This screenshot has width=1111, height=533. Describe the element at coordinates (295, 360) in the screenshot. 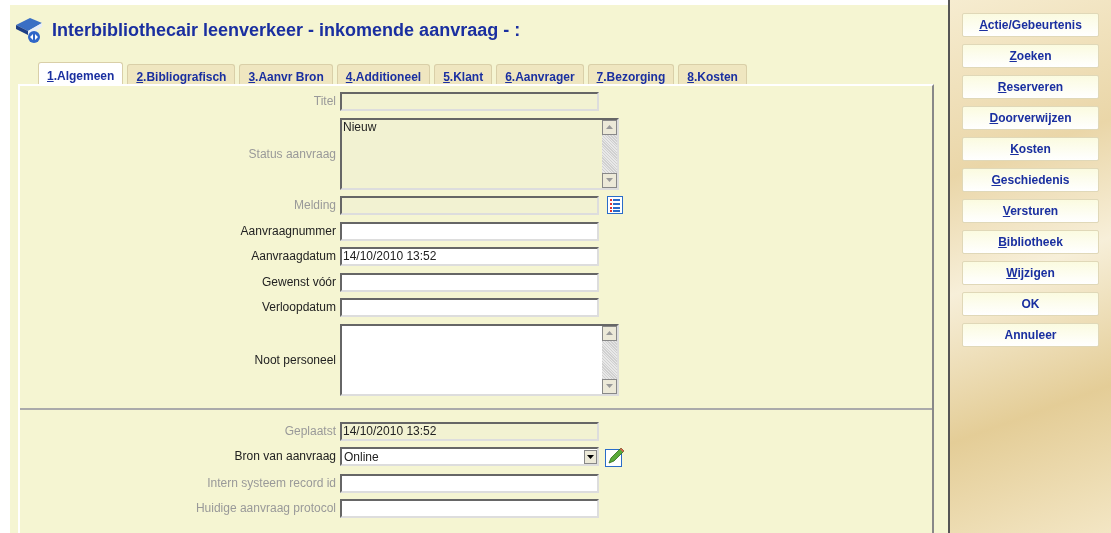

I see `field-label: Noot personeel` at that location.